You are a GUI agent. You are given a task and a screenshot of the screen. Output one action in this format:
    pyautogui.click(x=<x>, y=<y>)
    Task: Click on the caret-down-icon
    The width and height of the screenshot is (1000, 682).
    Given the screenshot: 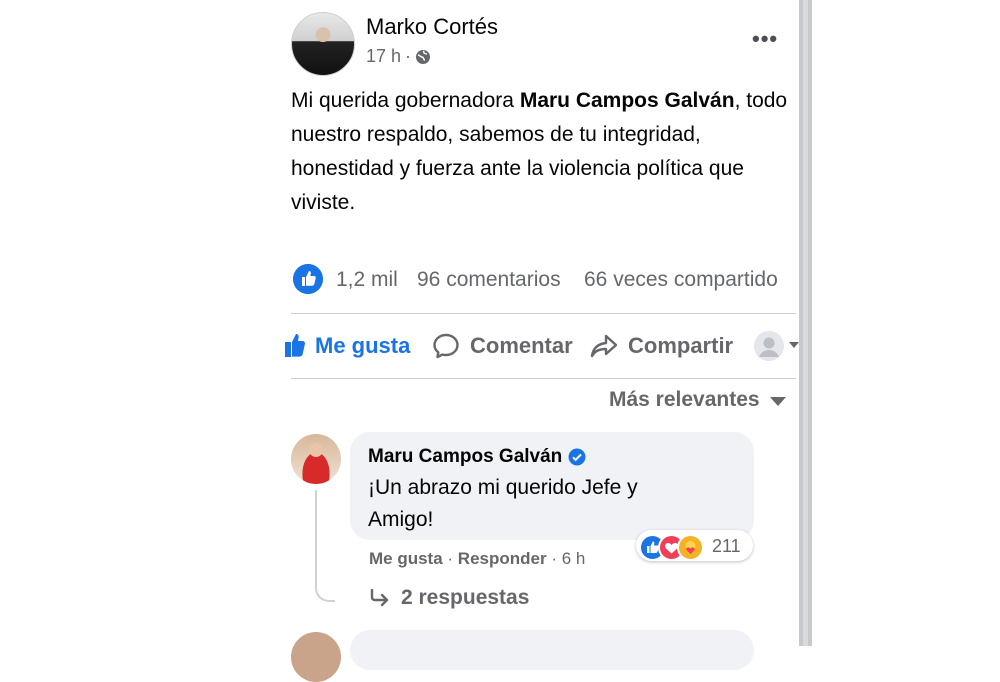 What is the action you would take?
    pyautogui.click(x=777, y=401)
    